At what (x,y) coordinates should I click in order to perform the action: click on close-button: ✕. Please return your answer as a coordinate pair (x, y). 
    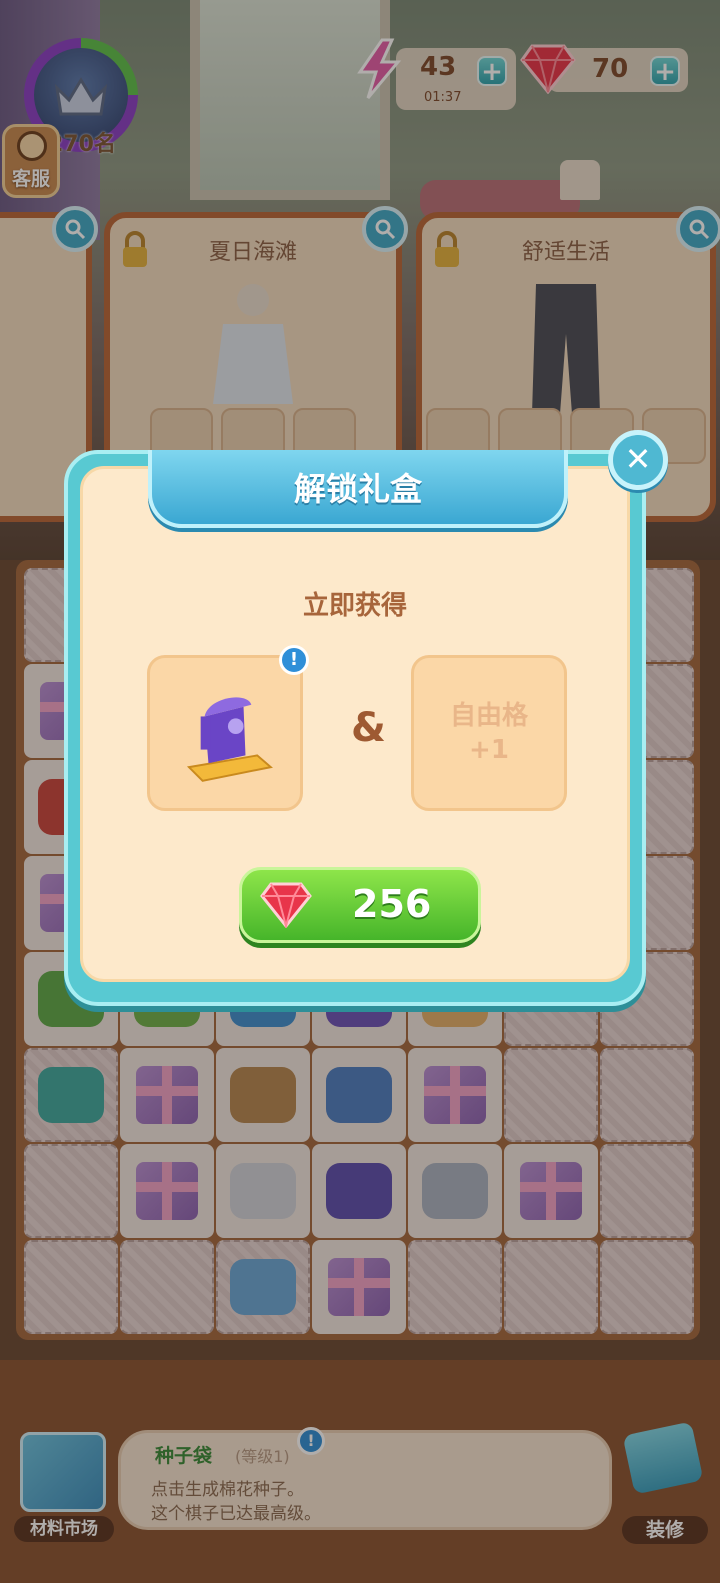
    Looking at the image, I should click on (638, 460).